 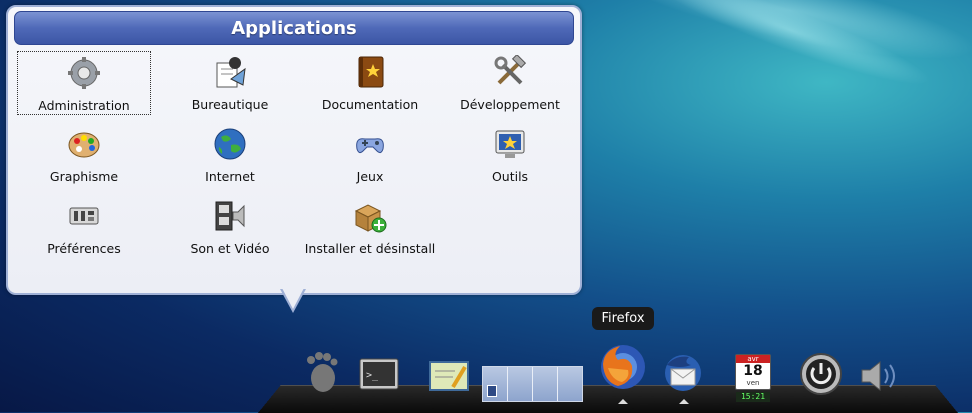 What do you see at coordinates (230, 72) in the screenshot?
I see `office-icon` at bounding box center [230, 72].